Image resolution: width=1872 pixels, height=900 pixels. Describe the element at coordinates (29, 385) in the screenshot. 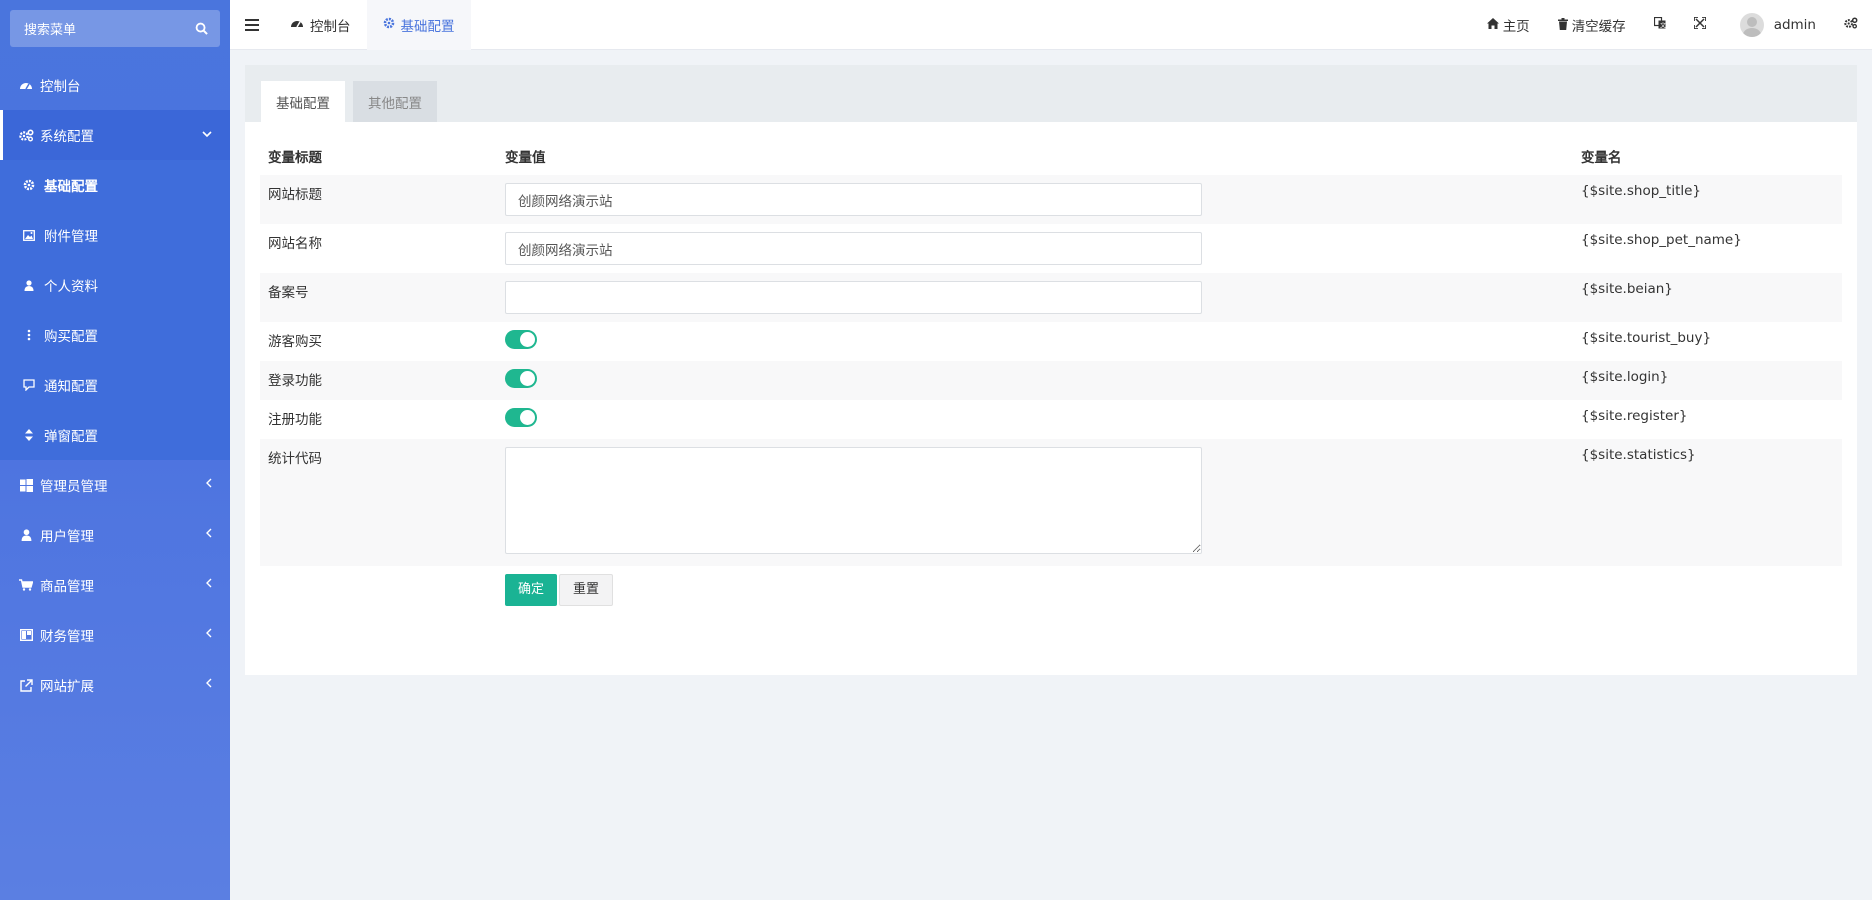

I see `message-icon` at that location.